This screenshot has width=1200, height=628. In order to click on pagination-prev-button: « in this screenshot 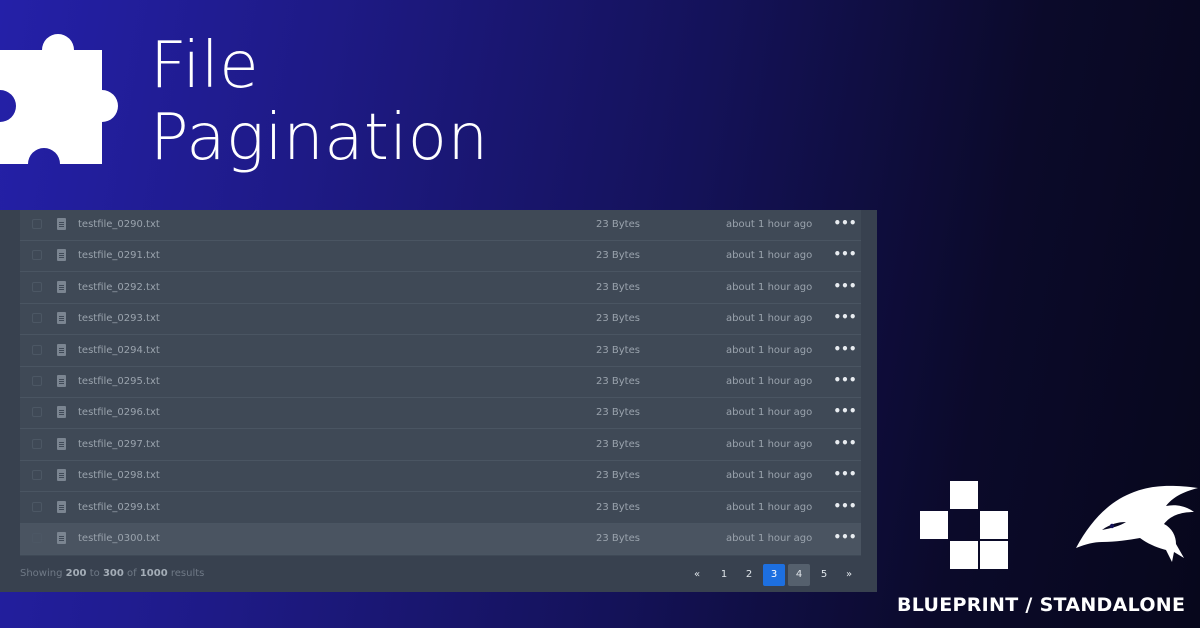, I will do `click(697, 575)`.